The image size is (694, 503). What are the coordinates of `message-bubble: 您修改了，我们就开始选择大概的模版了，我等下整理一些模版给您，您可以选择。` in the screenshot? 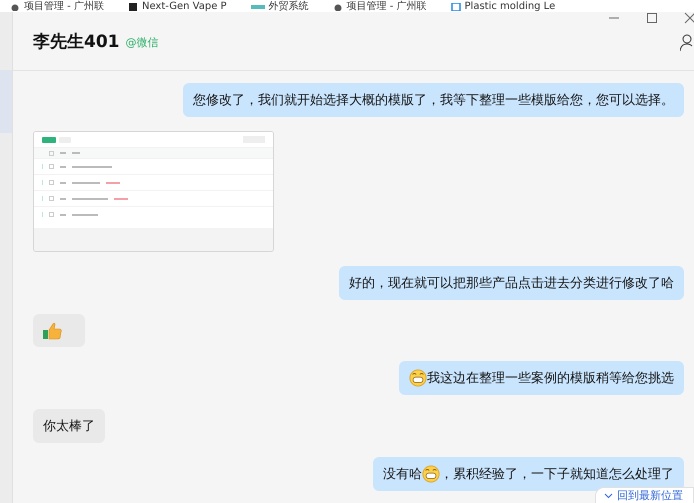 It's located at (433, 100).